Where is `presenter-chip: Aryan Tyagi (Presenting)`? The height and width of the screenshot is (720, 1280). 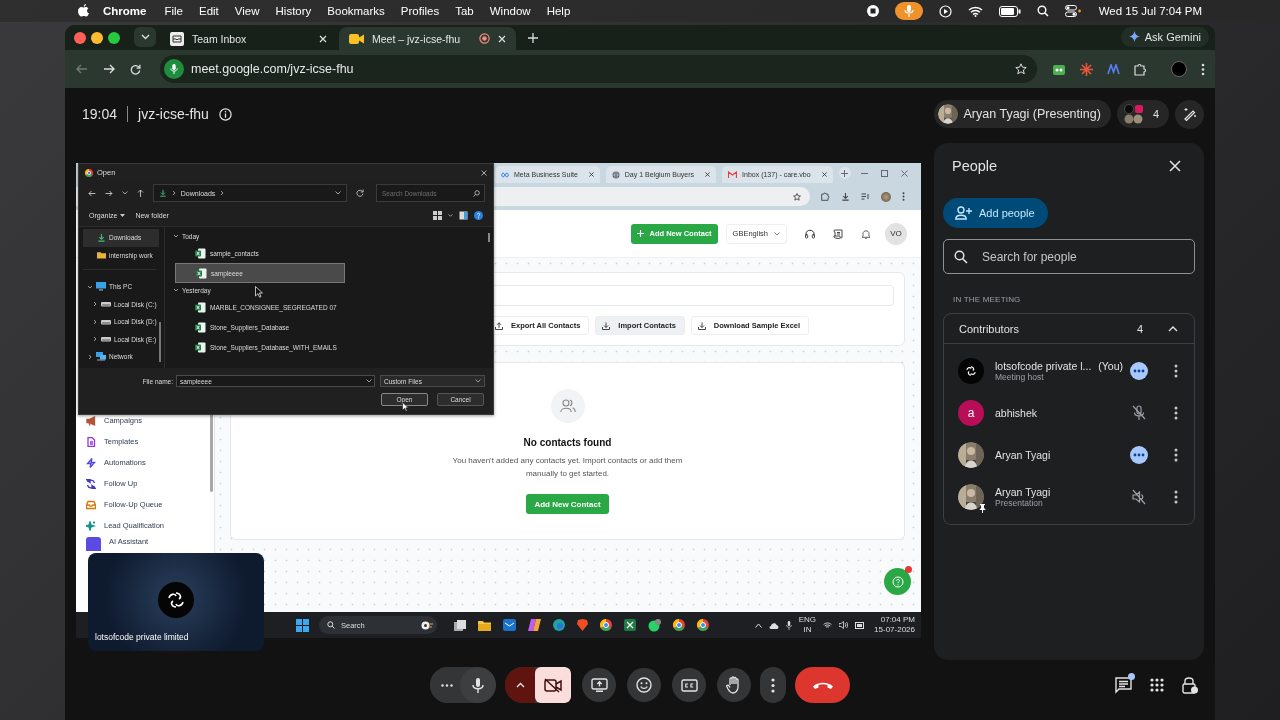 presenter-chip: Aryan Tyagi (Presenting) is located at coordinates (1022, 114).